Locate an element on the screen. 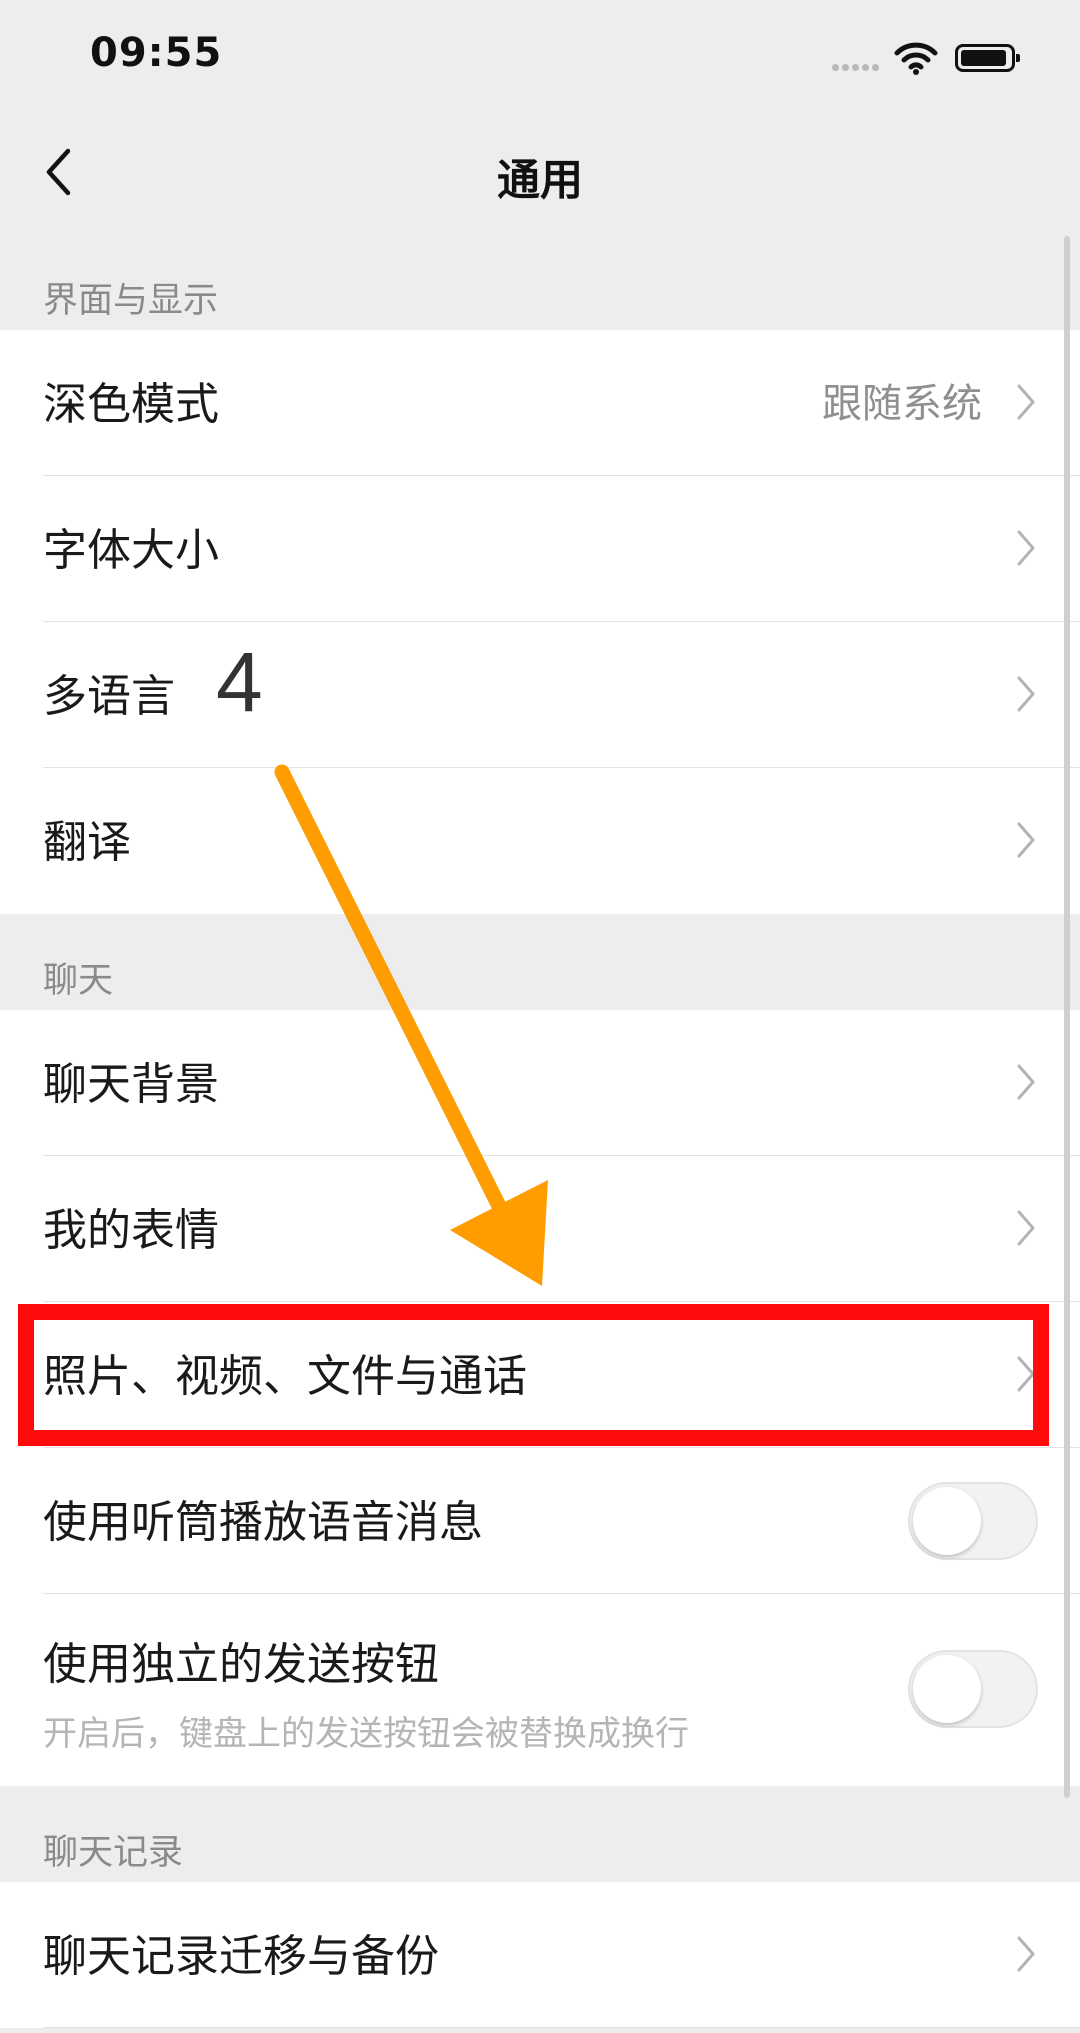 This screenshot has height=2033, width=1080. row-label: 字体大小 is located at coordinates (131, 550).